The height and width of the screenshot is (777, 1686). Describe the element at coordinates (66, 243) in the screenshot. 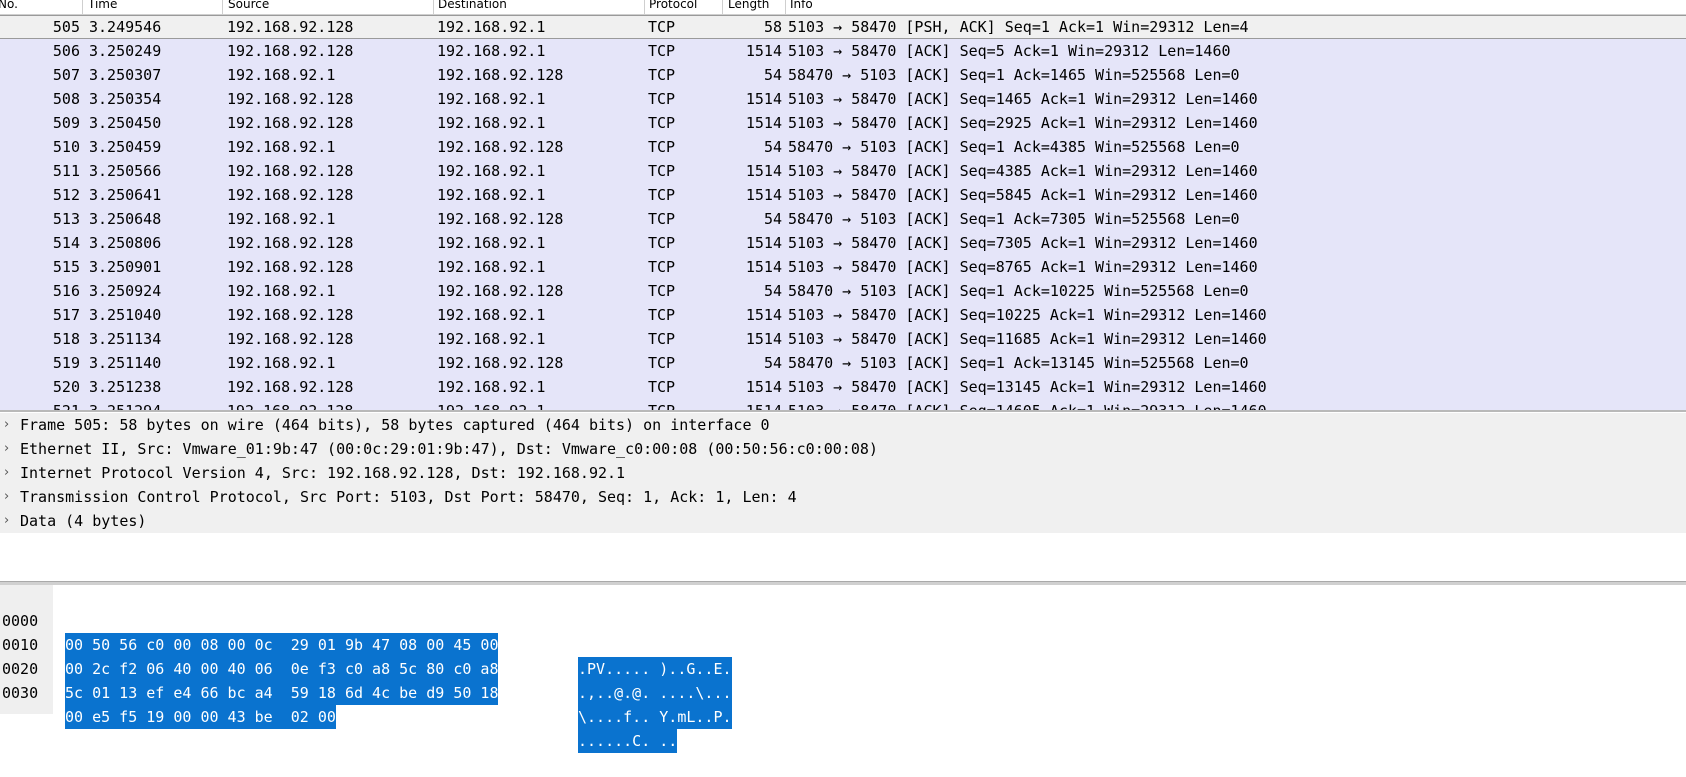

I see `cell-no: 514` at that location.